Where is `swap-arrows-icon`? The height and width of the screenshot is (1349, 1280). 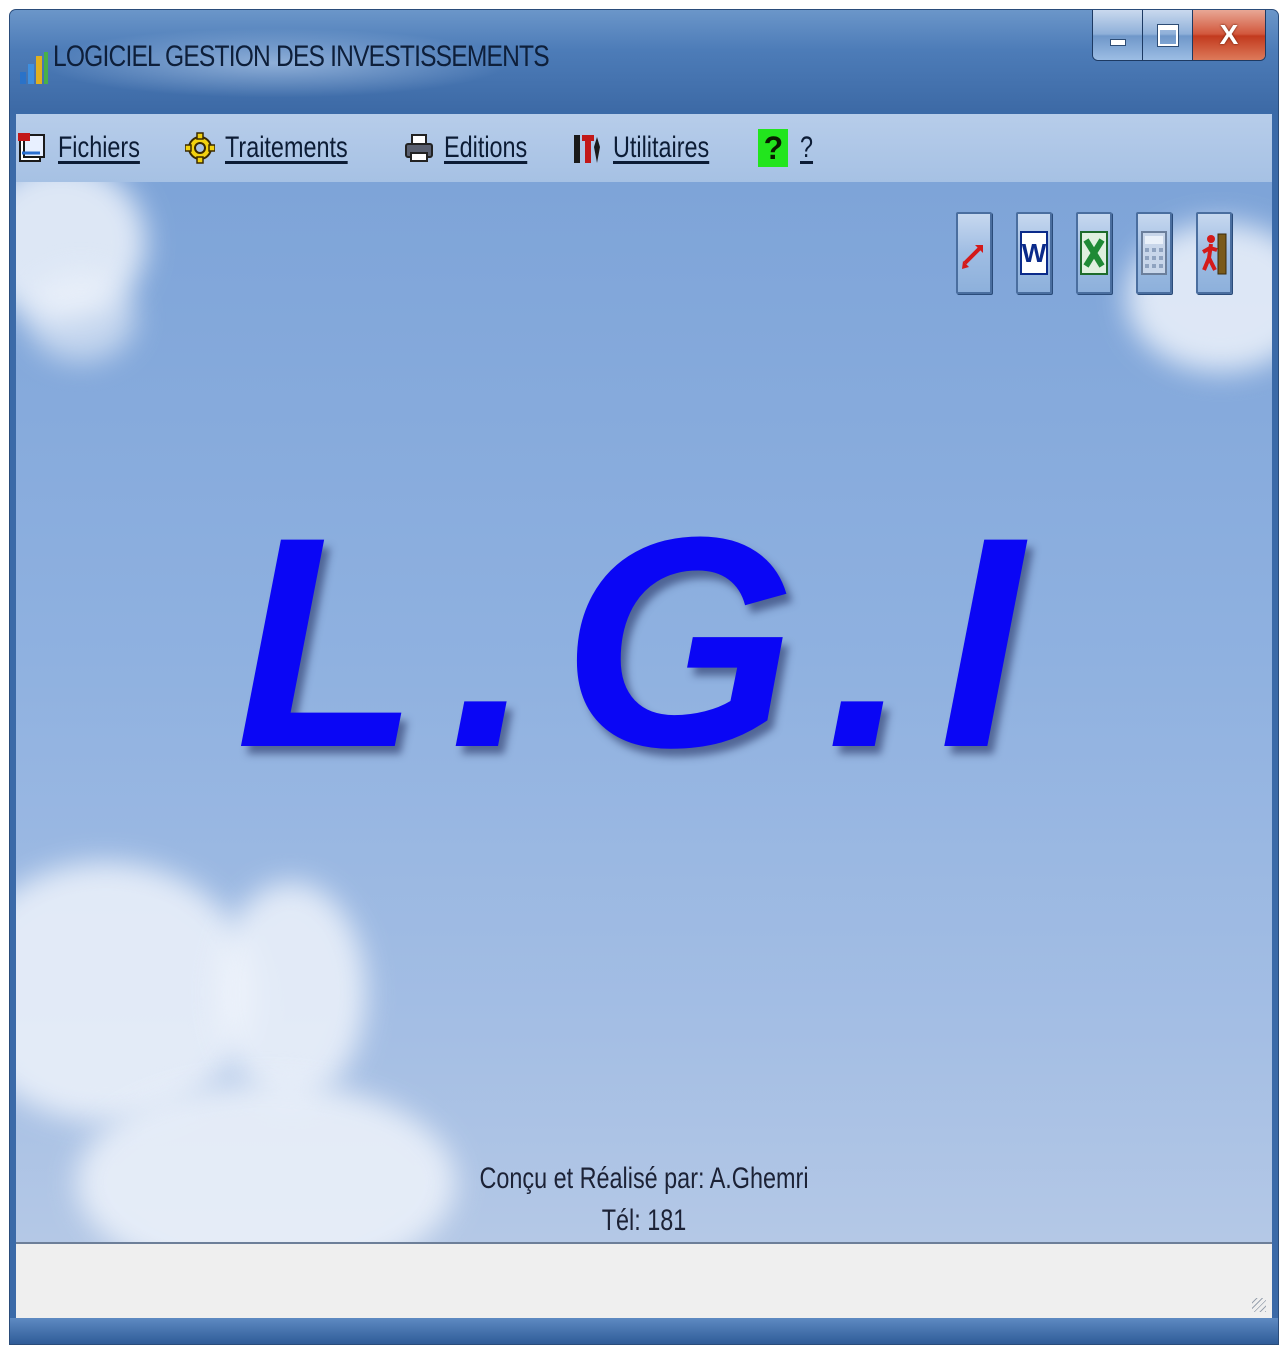 swap-arrows-icon is located at coordinates (972, 257).